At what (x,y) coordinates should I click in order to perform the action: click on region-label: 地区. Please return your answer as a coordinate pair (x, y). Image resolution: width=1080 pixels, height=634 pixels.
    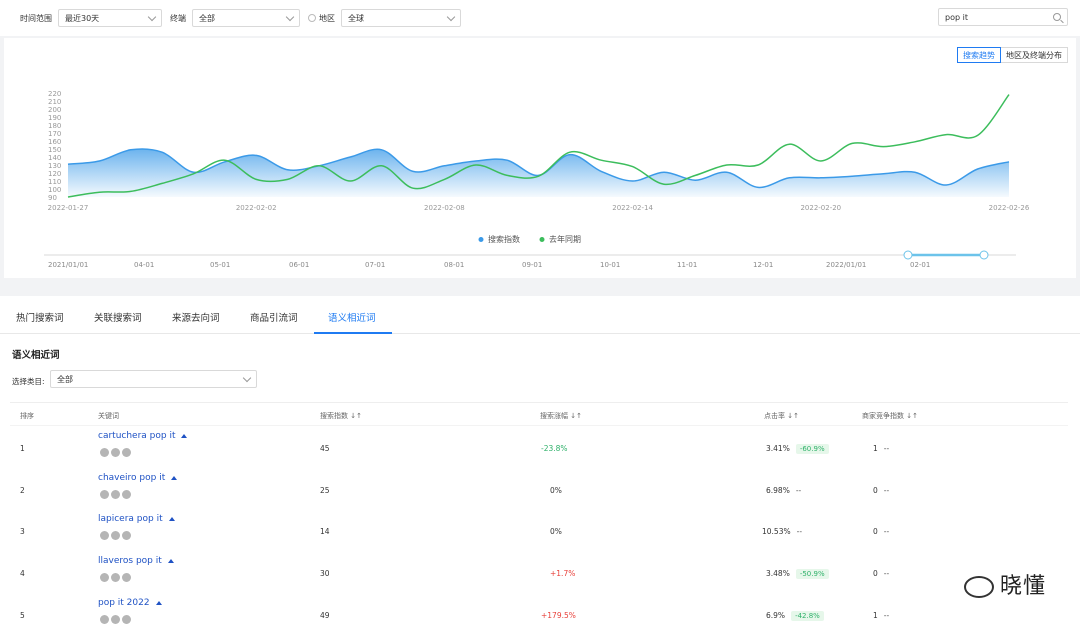
    Looking at the image, I should click on (327, 18).